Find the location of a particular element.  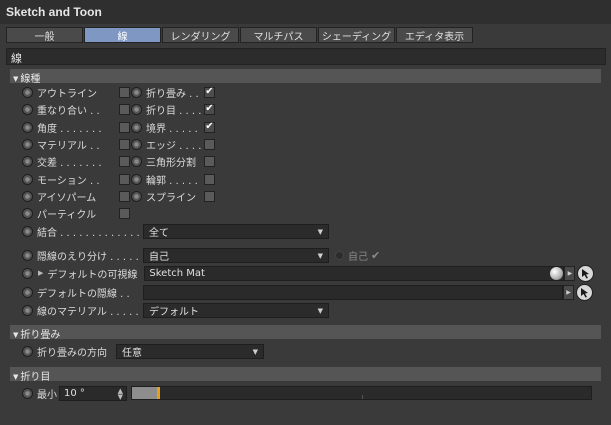

default-hidden-row: デフォルトの隠線 . . ▶ is located at coordinates (307, 292).